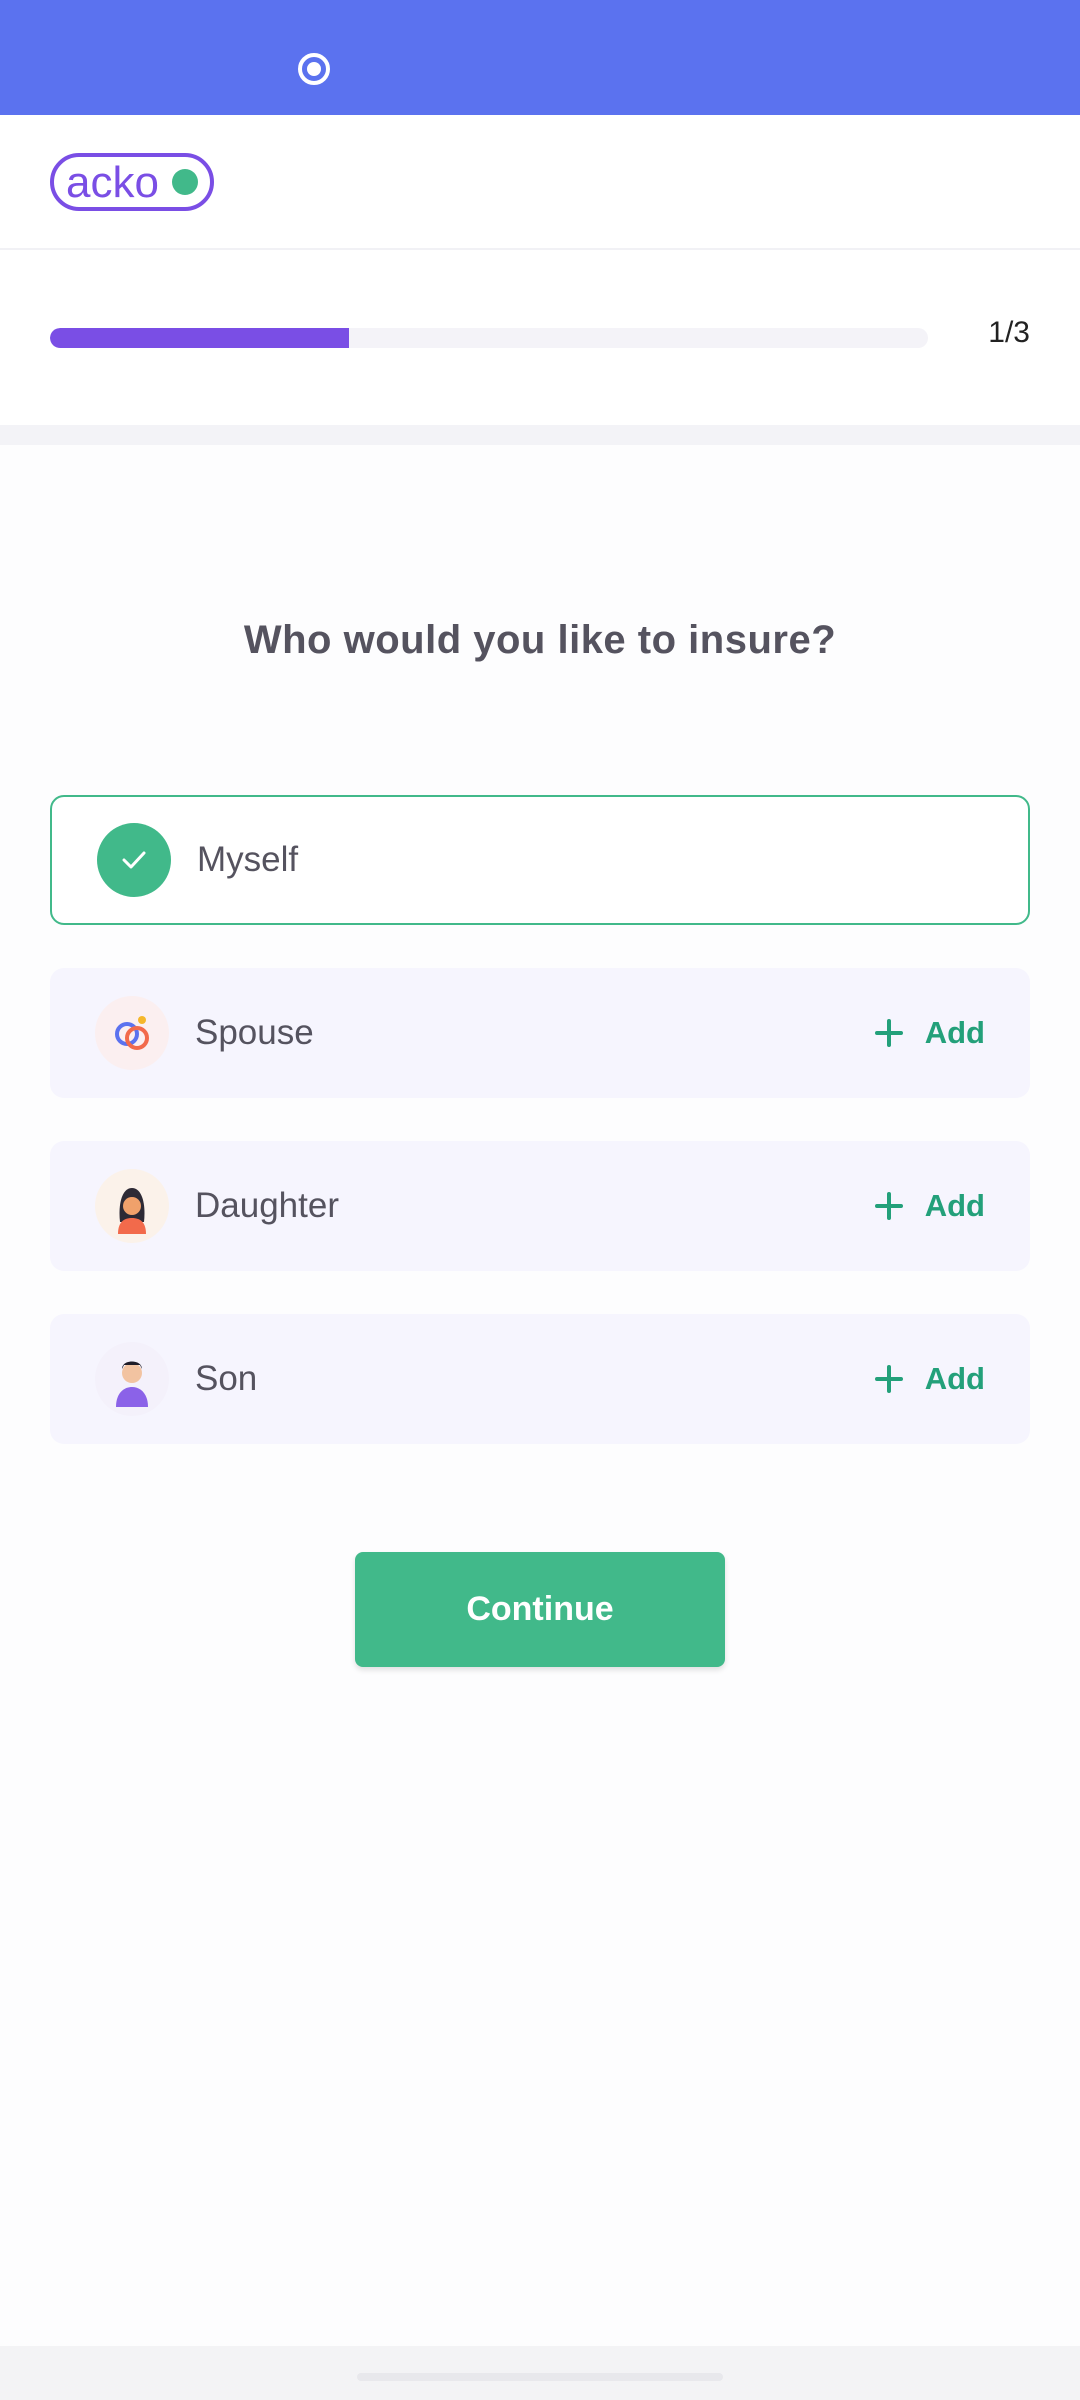  Describe the element at coordinates (540, 1609) in the screenshot. I see `continue-button: Continue` at that location.